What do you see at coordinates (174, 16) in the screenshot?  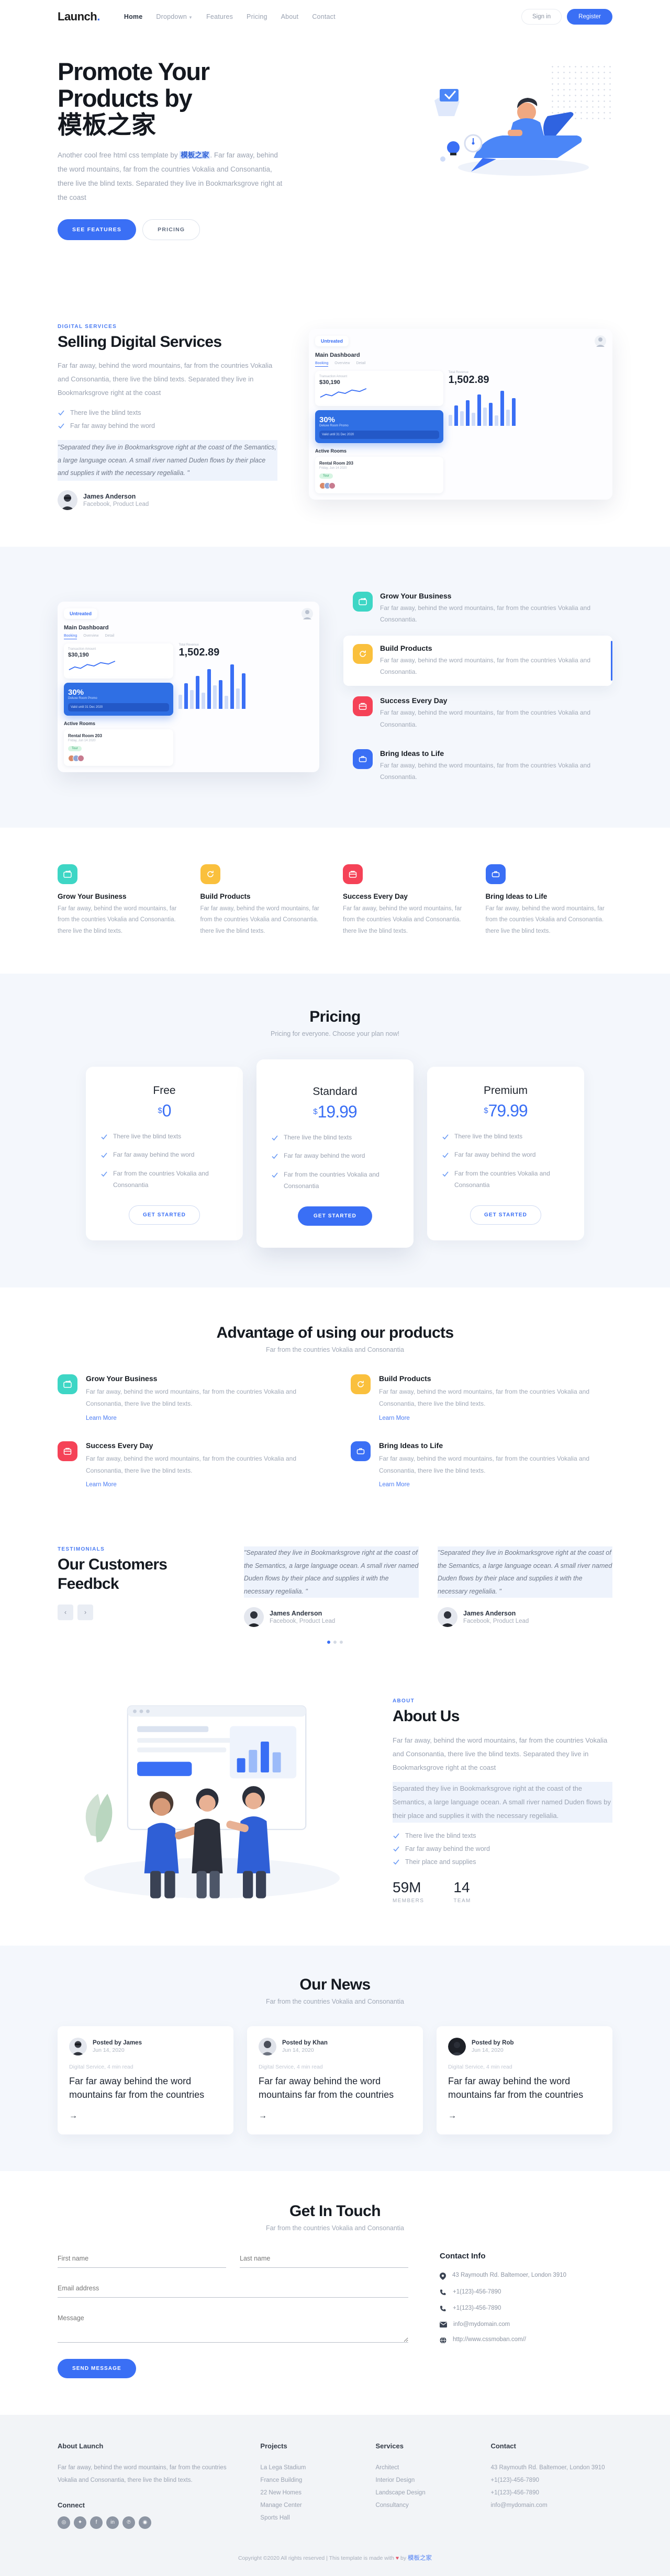 I see `nav-item-dropdown: Dropdown ▼` at bounding box center [174, 16].